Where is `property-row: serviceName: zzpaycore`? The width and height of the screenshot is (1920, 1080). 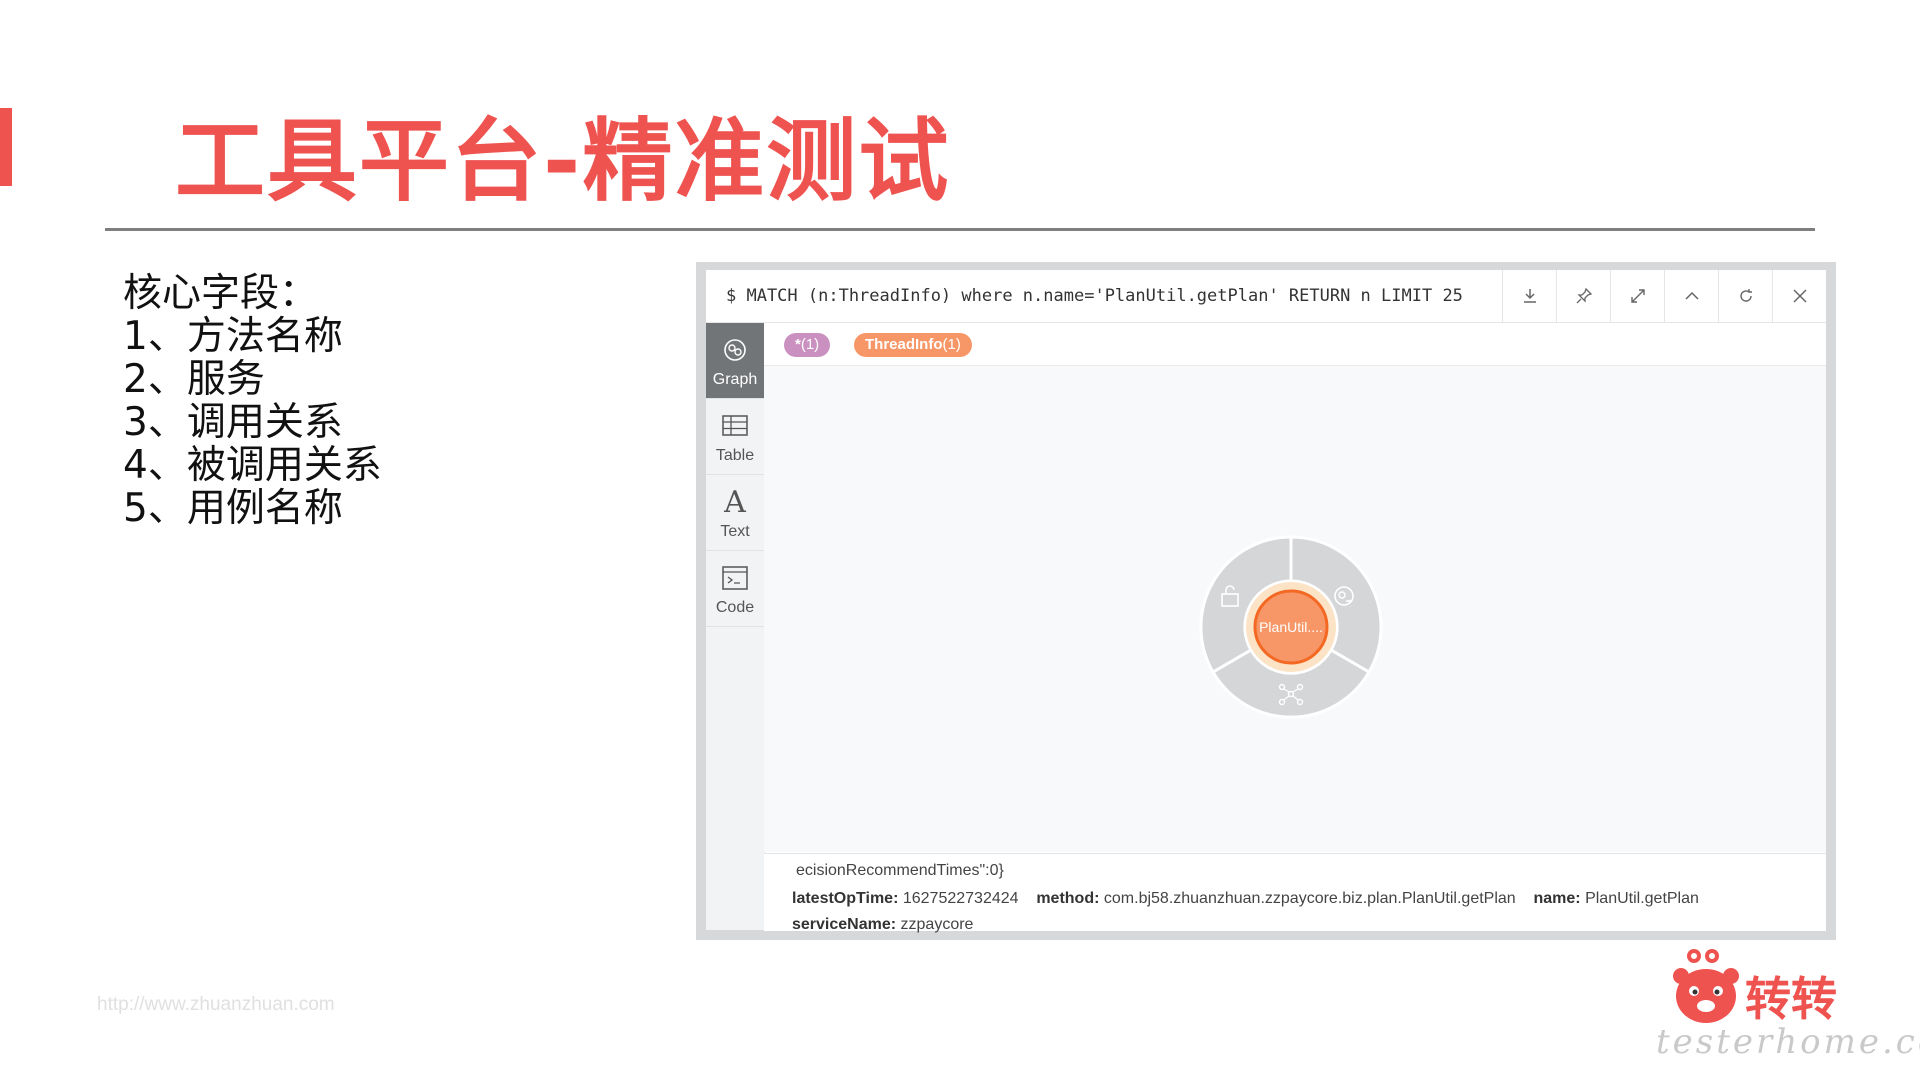
property-row: serviceName: zzpaycore is located at coordinates (882, 925).